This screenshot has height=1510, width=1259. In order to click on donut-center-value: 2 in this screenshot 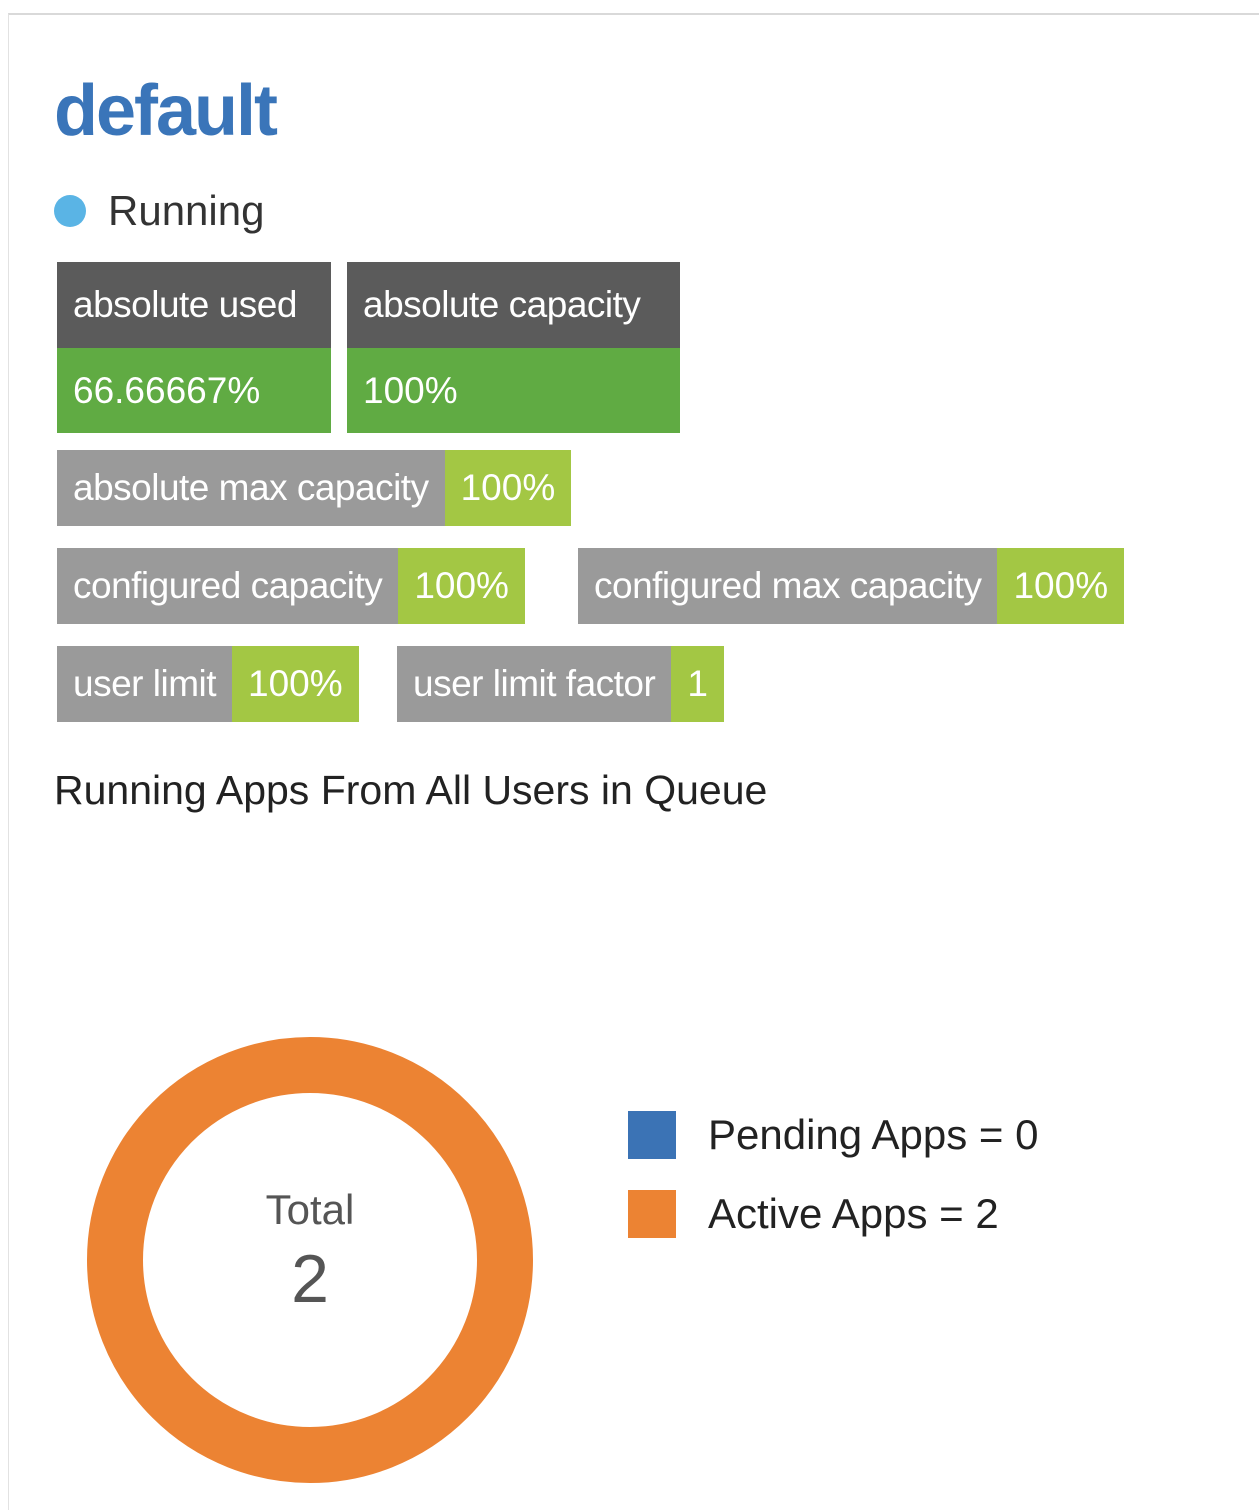, I will do `click(310, 1279)`.